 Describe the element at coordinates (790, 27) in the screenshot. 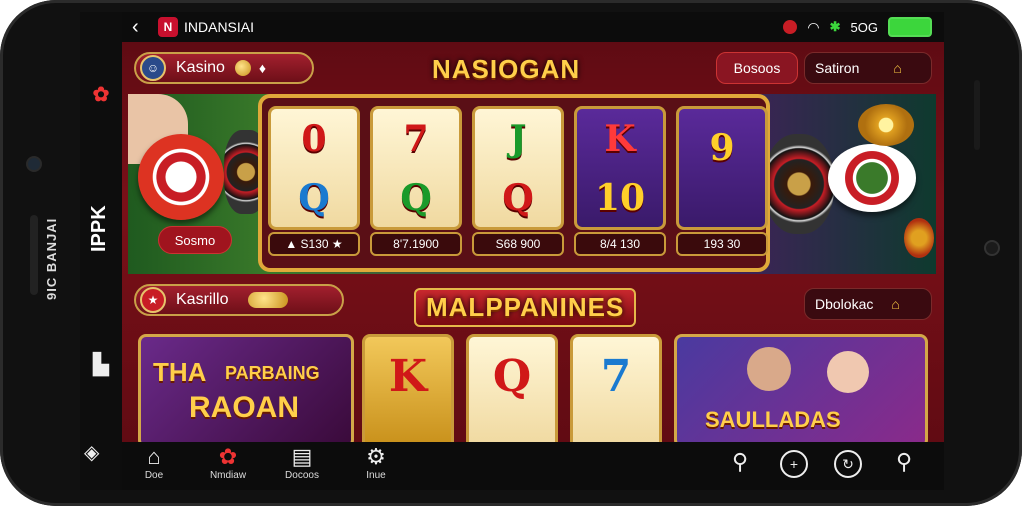

I see `record-icon` at that location.